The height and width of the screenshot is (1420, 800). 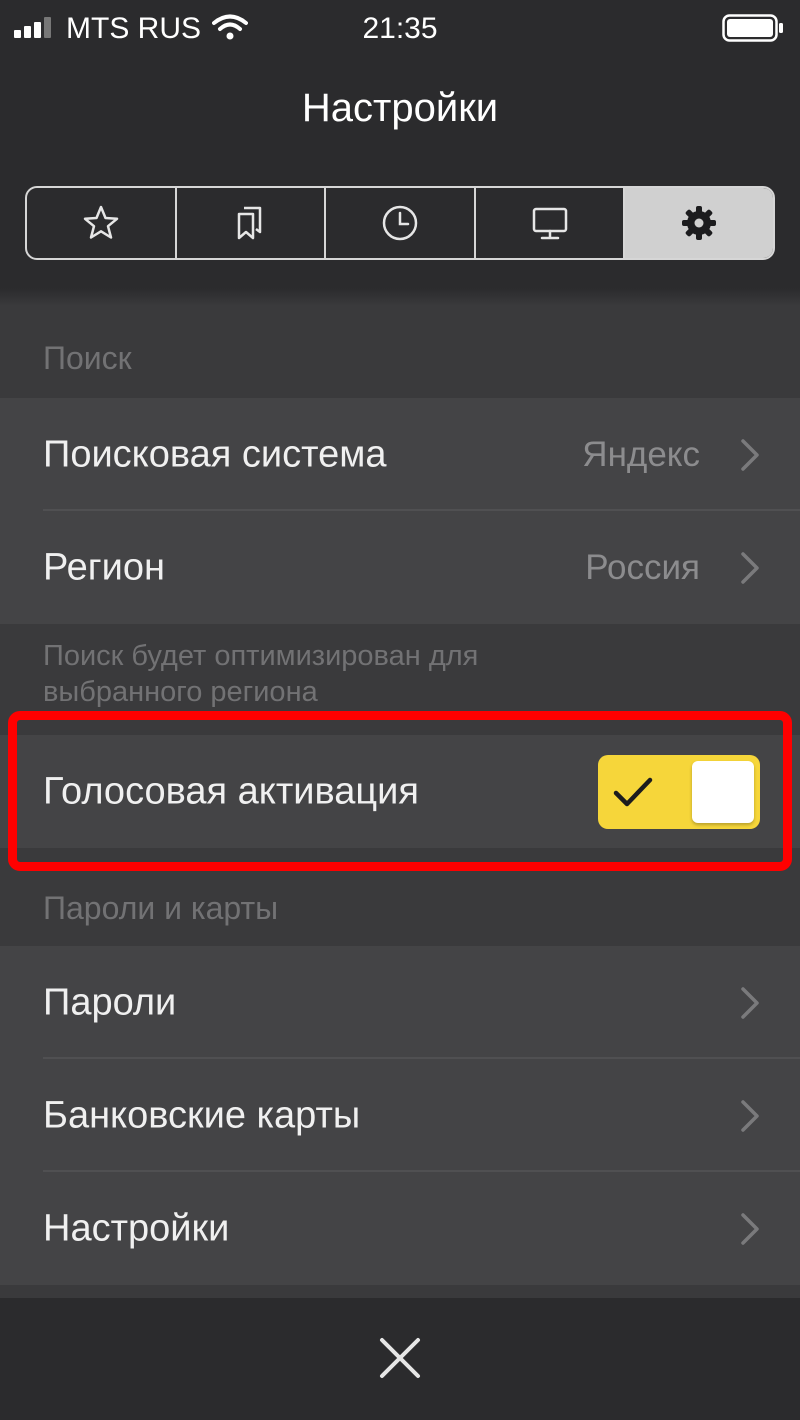 I want to click on bookmarks-icon, so click(x=250, y=223).